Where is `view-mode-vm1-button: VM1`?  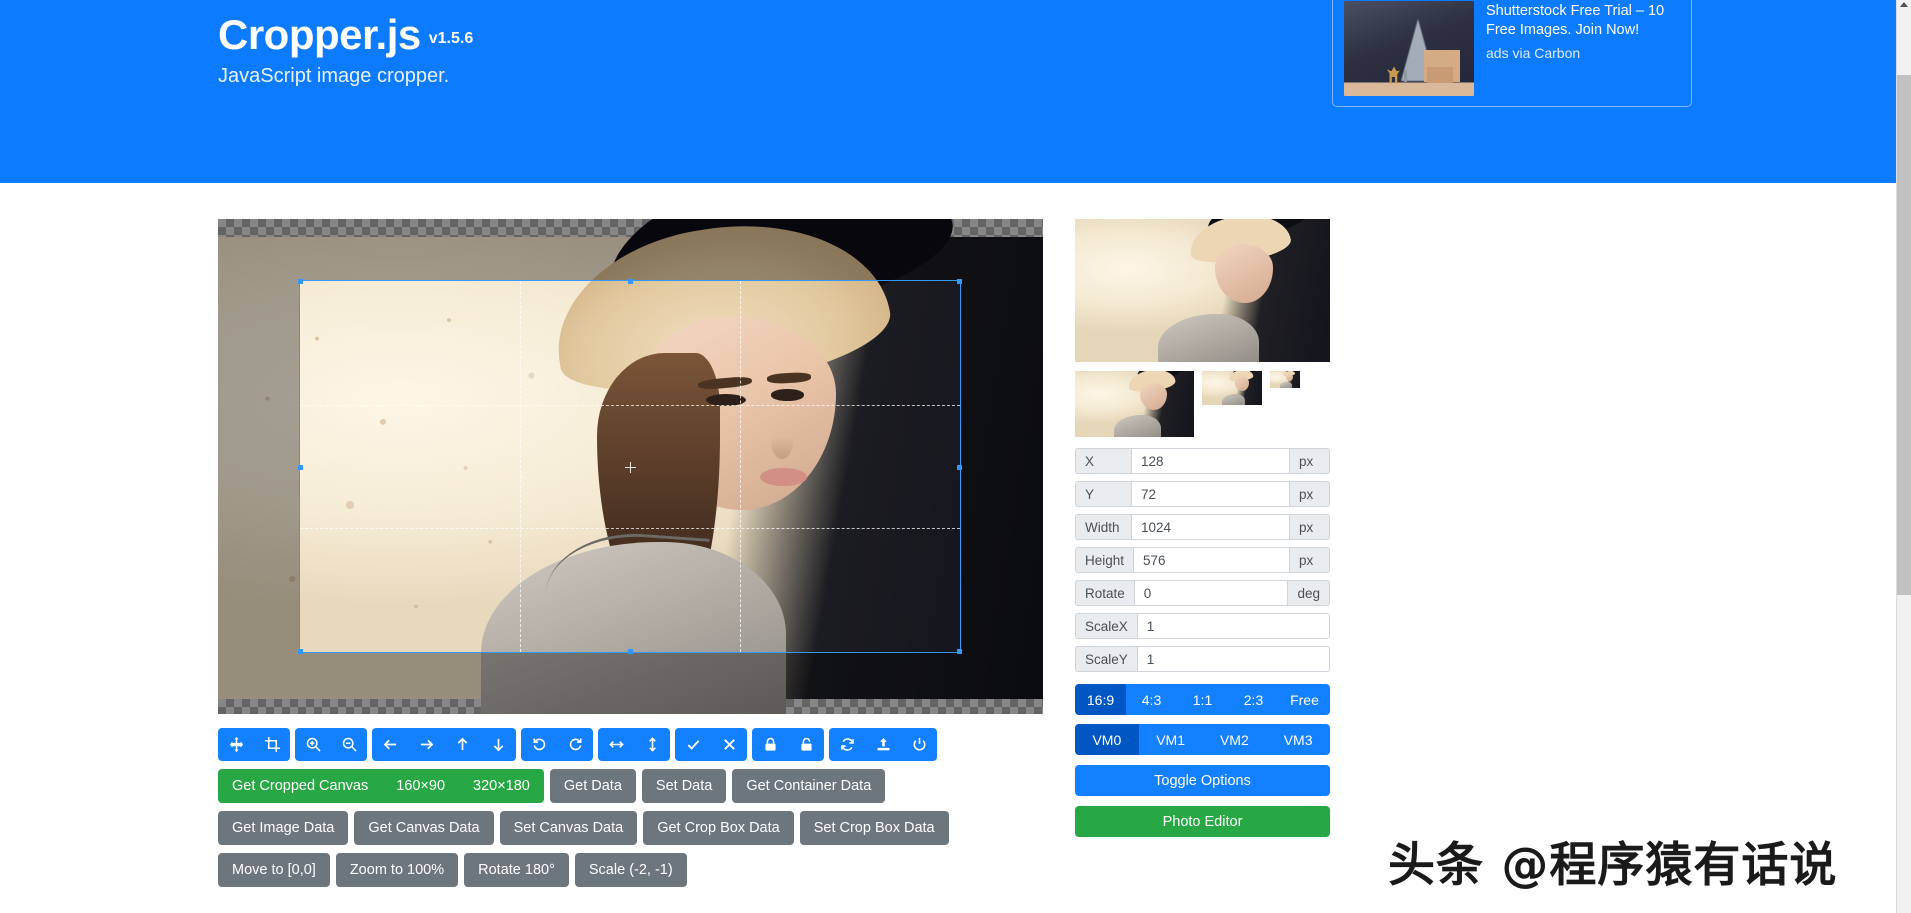
view-mode-vm1-button: VM1 is located at coordinates (1170, 739).